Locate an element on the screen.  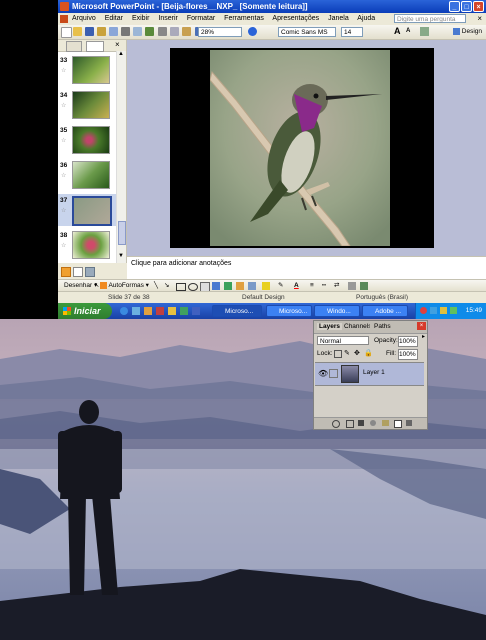
clipart-icon is located at coordinates (240, 286).